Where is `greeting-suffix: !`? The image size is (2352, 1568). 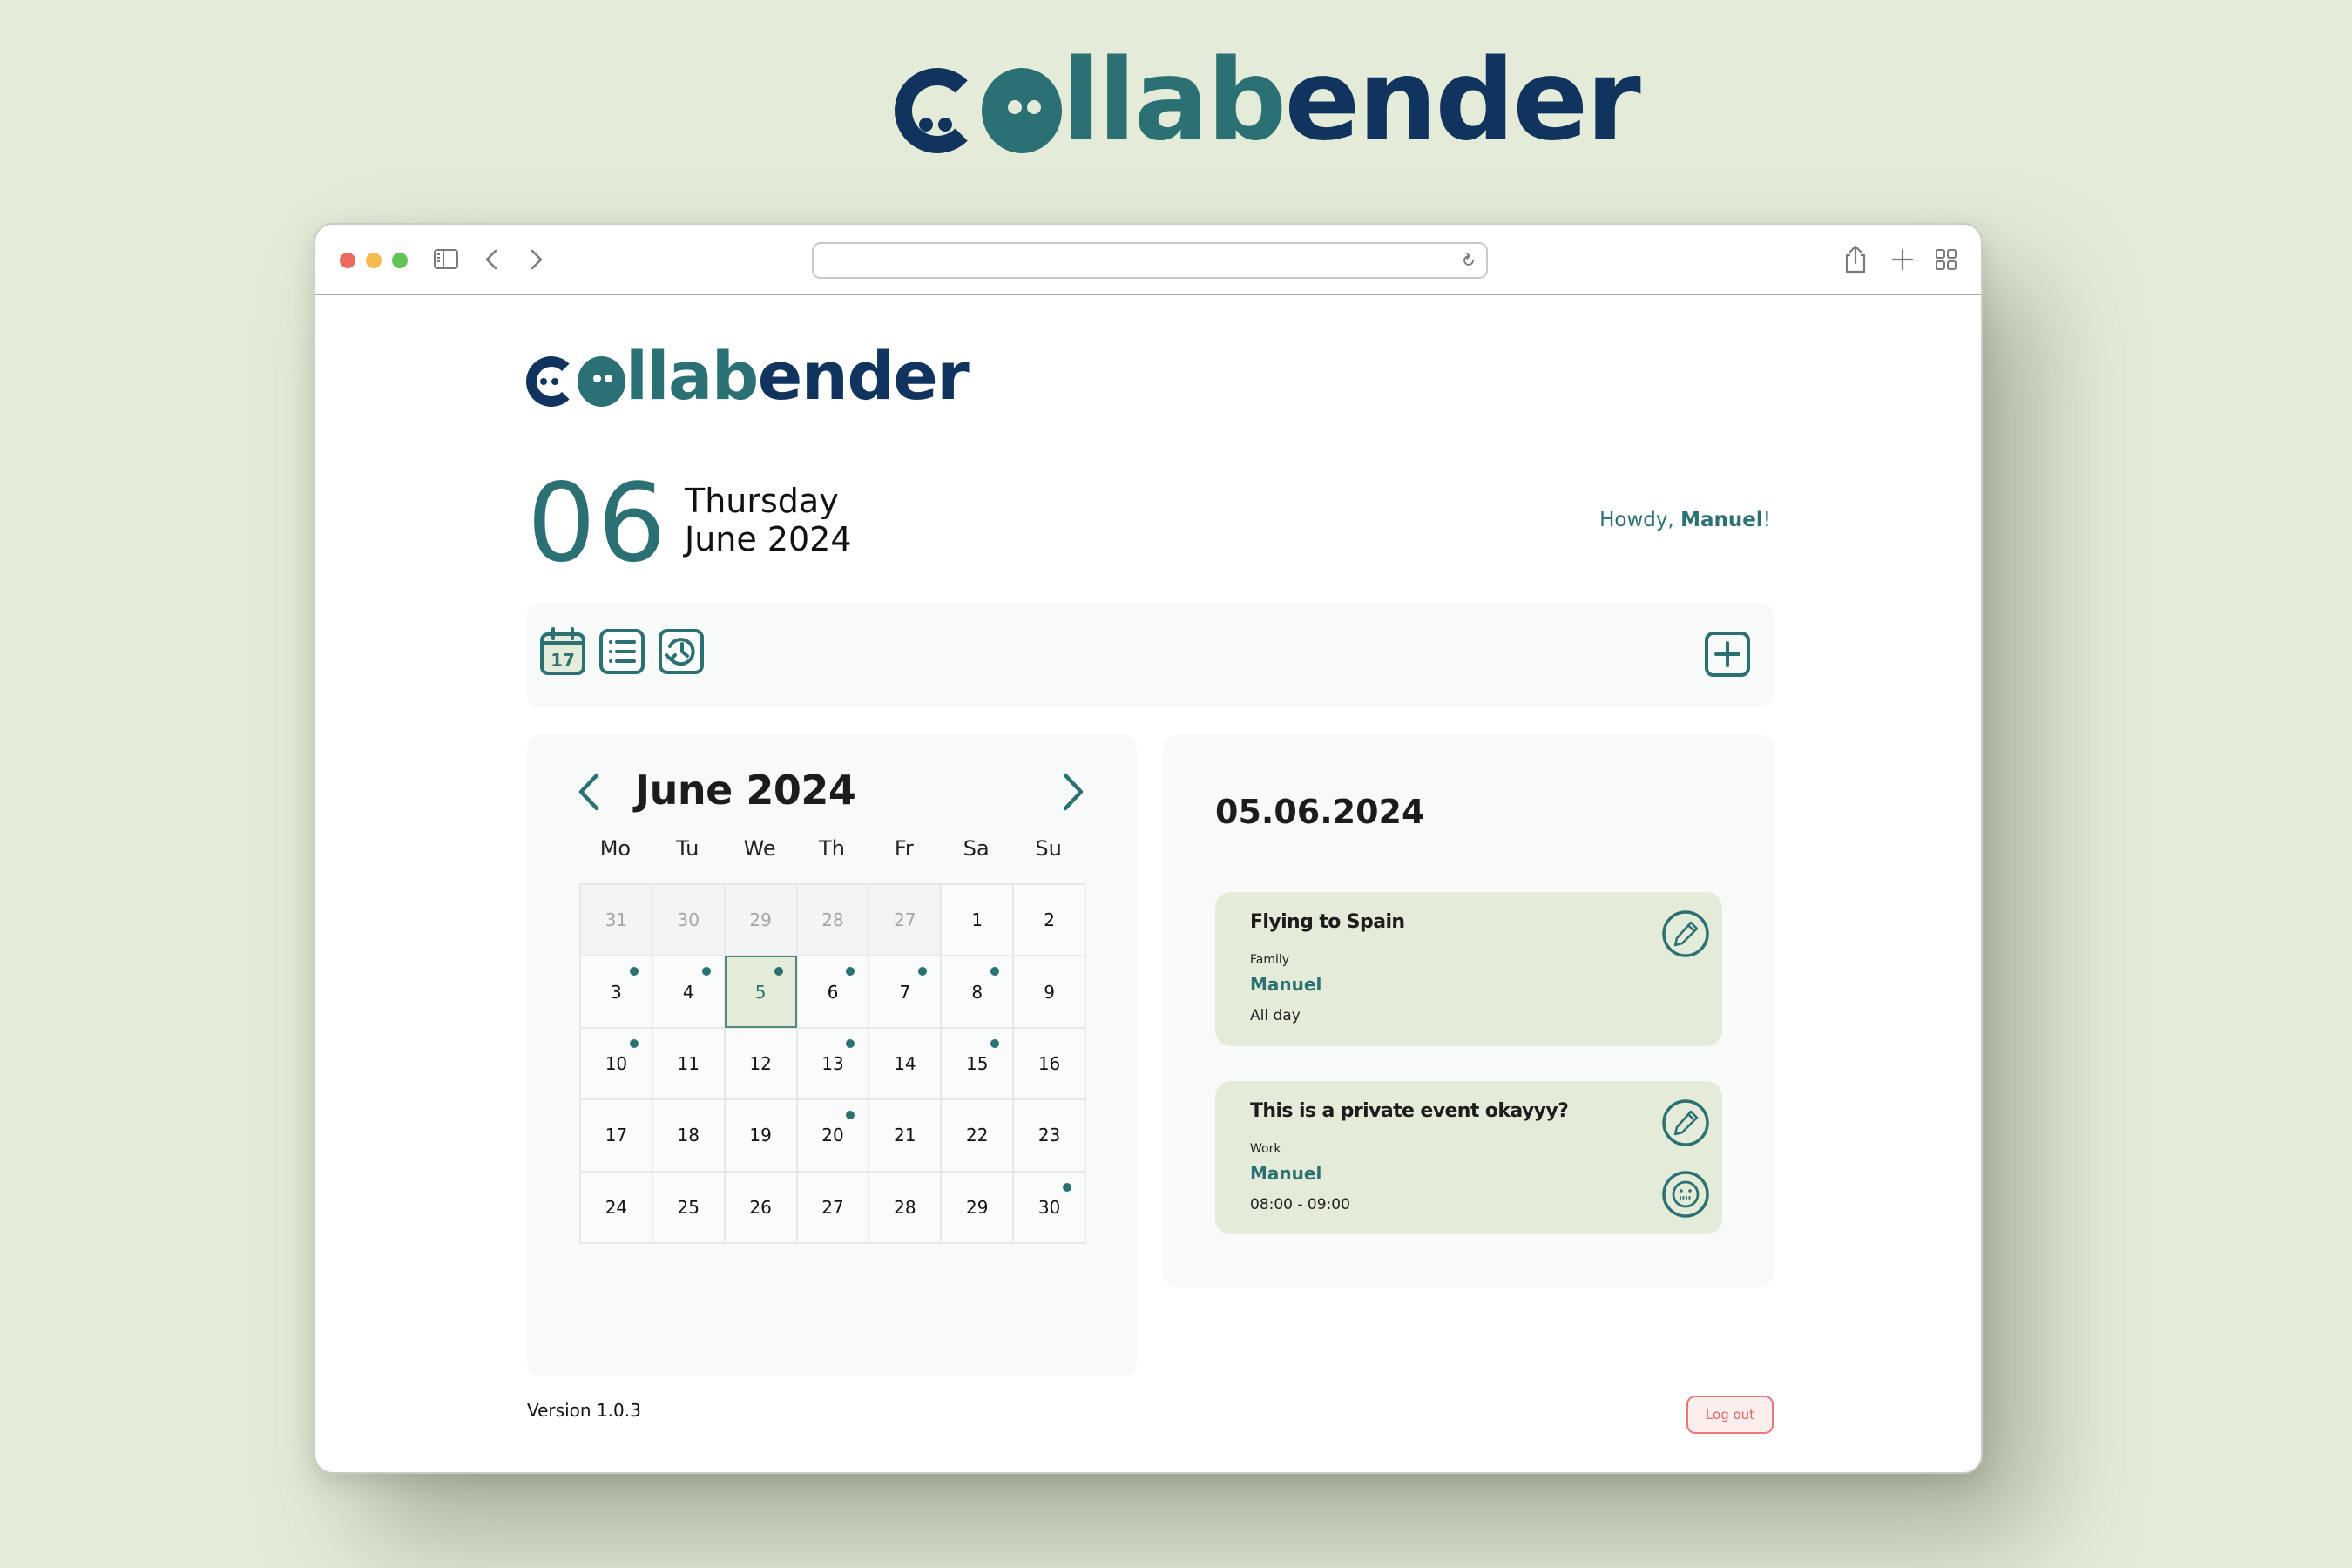 greeting-suffix: ! is located at coordinates (1766, 520).